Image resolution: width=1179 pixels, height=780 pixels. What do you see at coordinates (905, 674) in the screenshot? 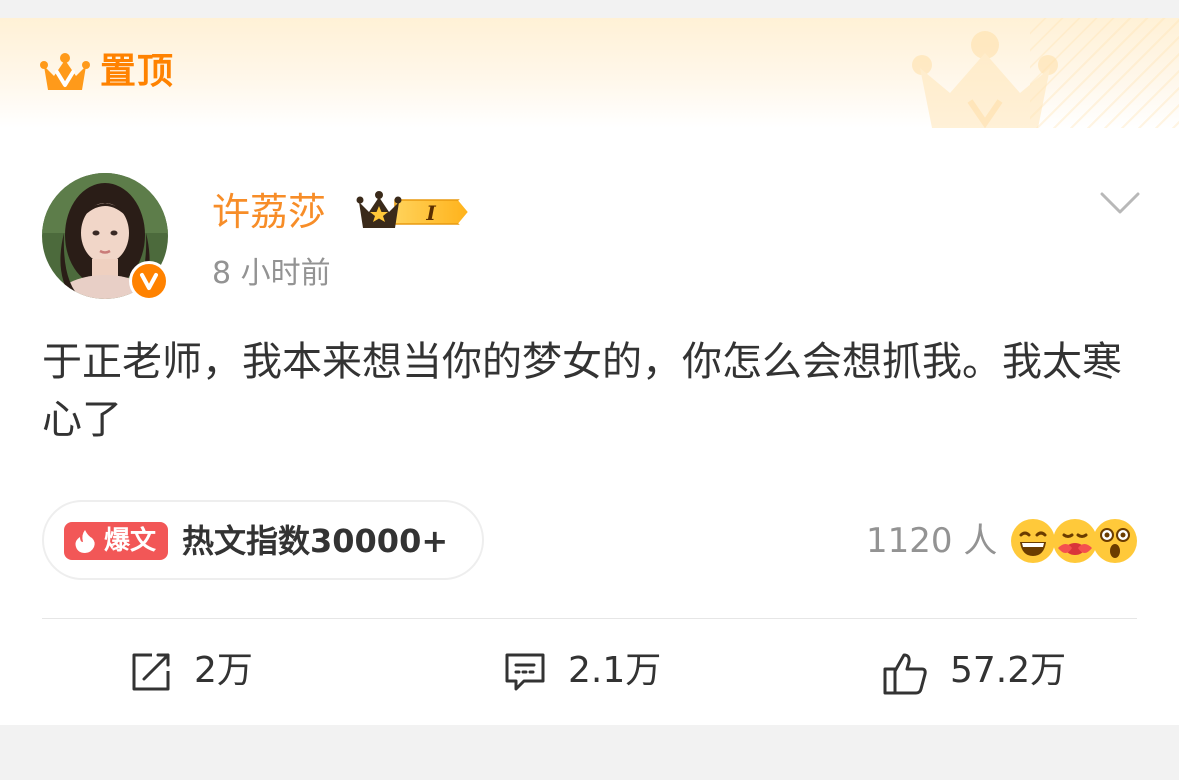
I see `thumbs-up-icon` at bounding box center [905, 674].